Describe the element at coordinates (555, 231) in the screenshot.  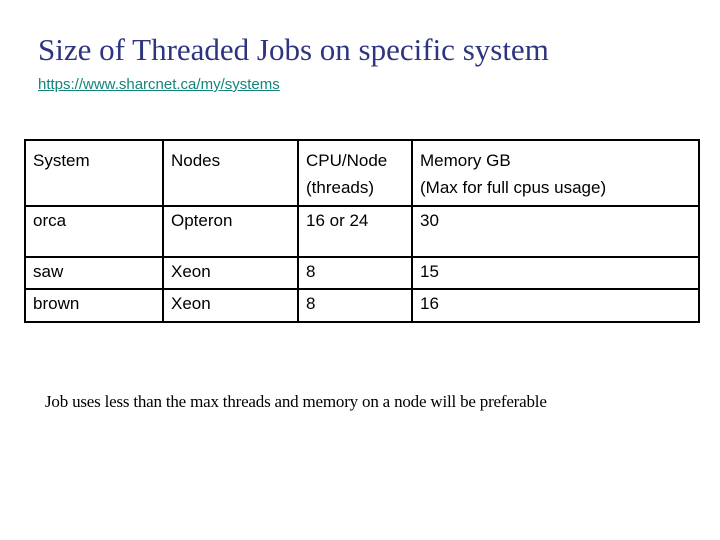
I see `cell-memory: 30` at that location.